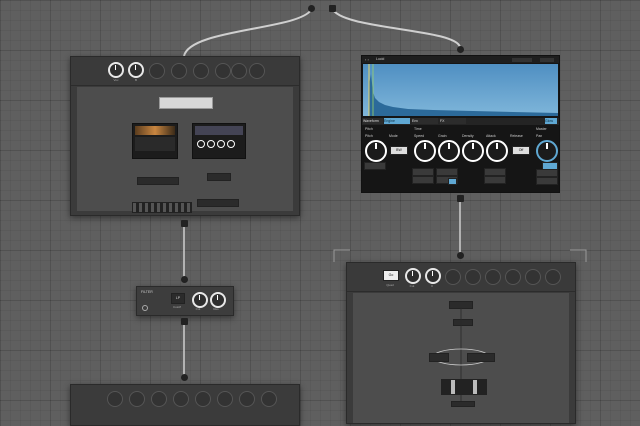 This screenshot has height=426, width=640. What do you see at coordinates (460, 255) in the screenshot?
I see `bottom-right-input-port` at bounding box center [460, 255].